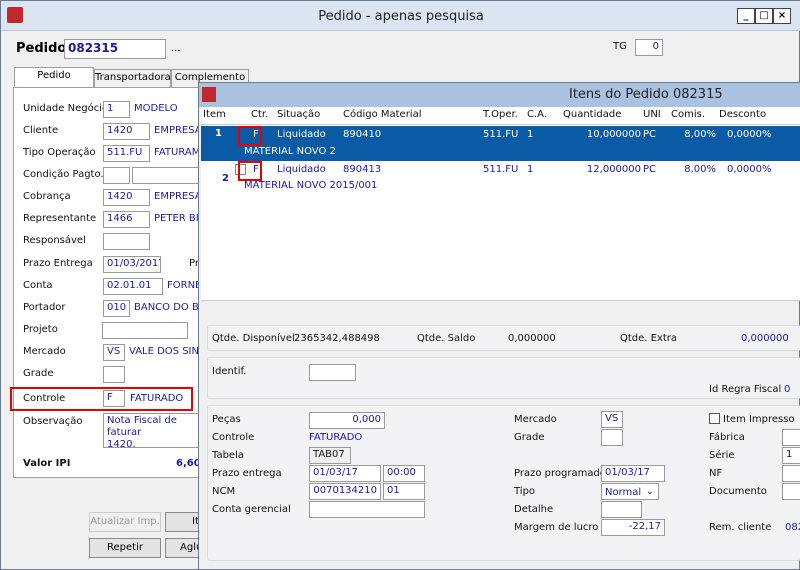 This screenshot has width=800, height=570. I want to click on id-regra-label: Id Regra Fiscal, so click(745, 389).